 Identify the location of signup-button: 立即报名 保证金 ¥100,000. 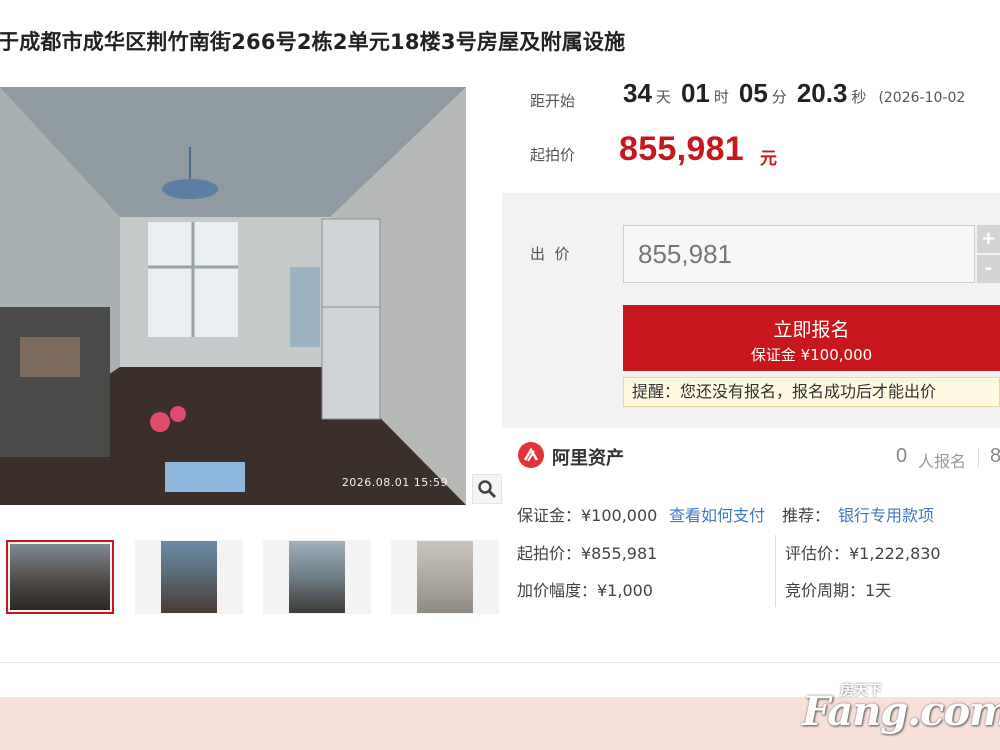
(811, 338).